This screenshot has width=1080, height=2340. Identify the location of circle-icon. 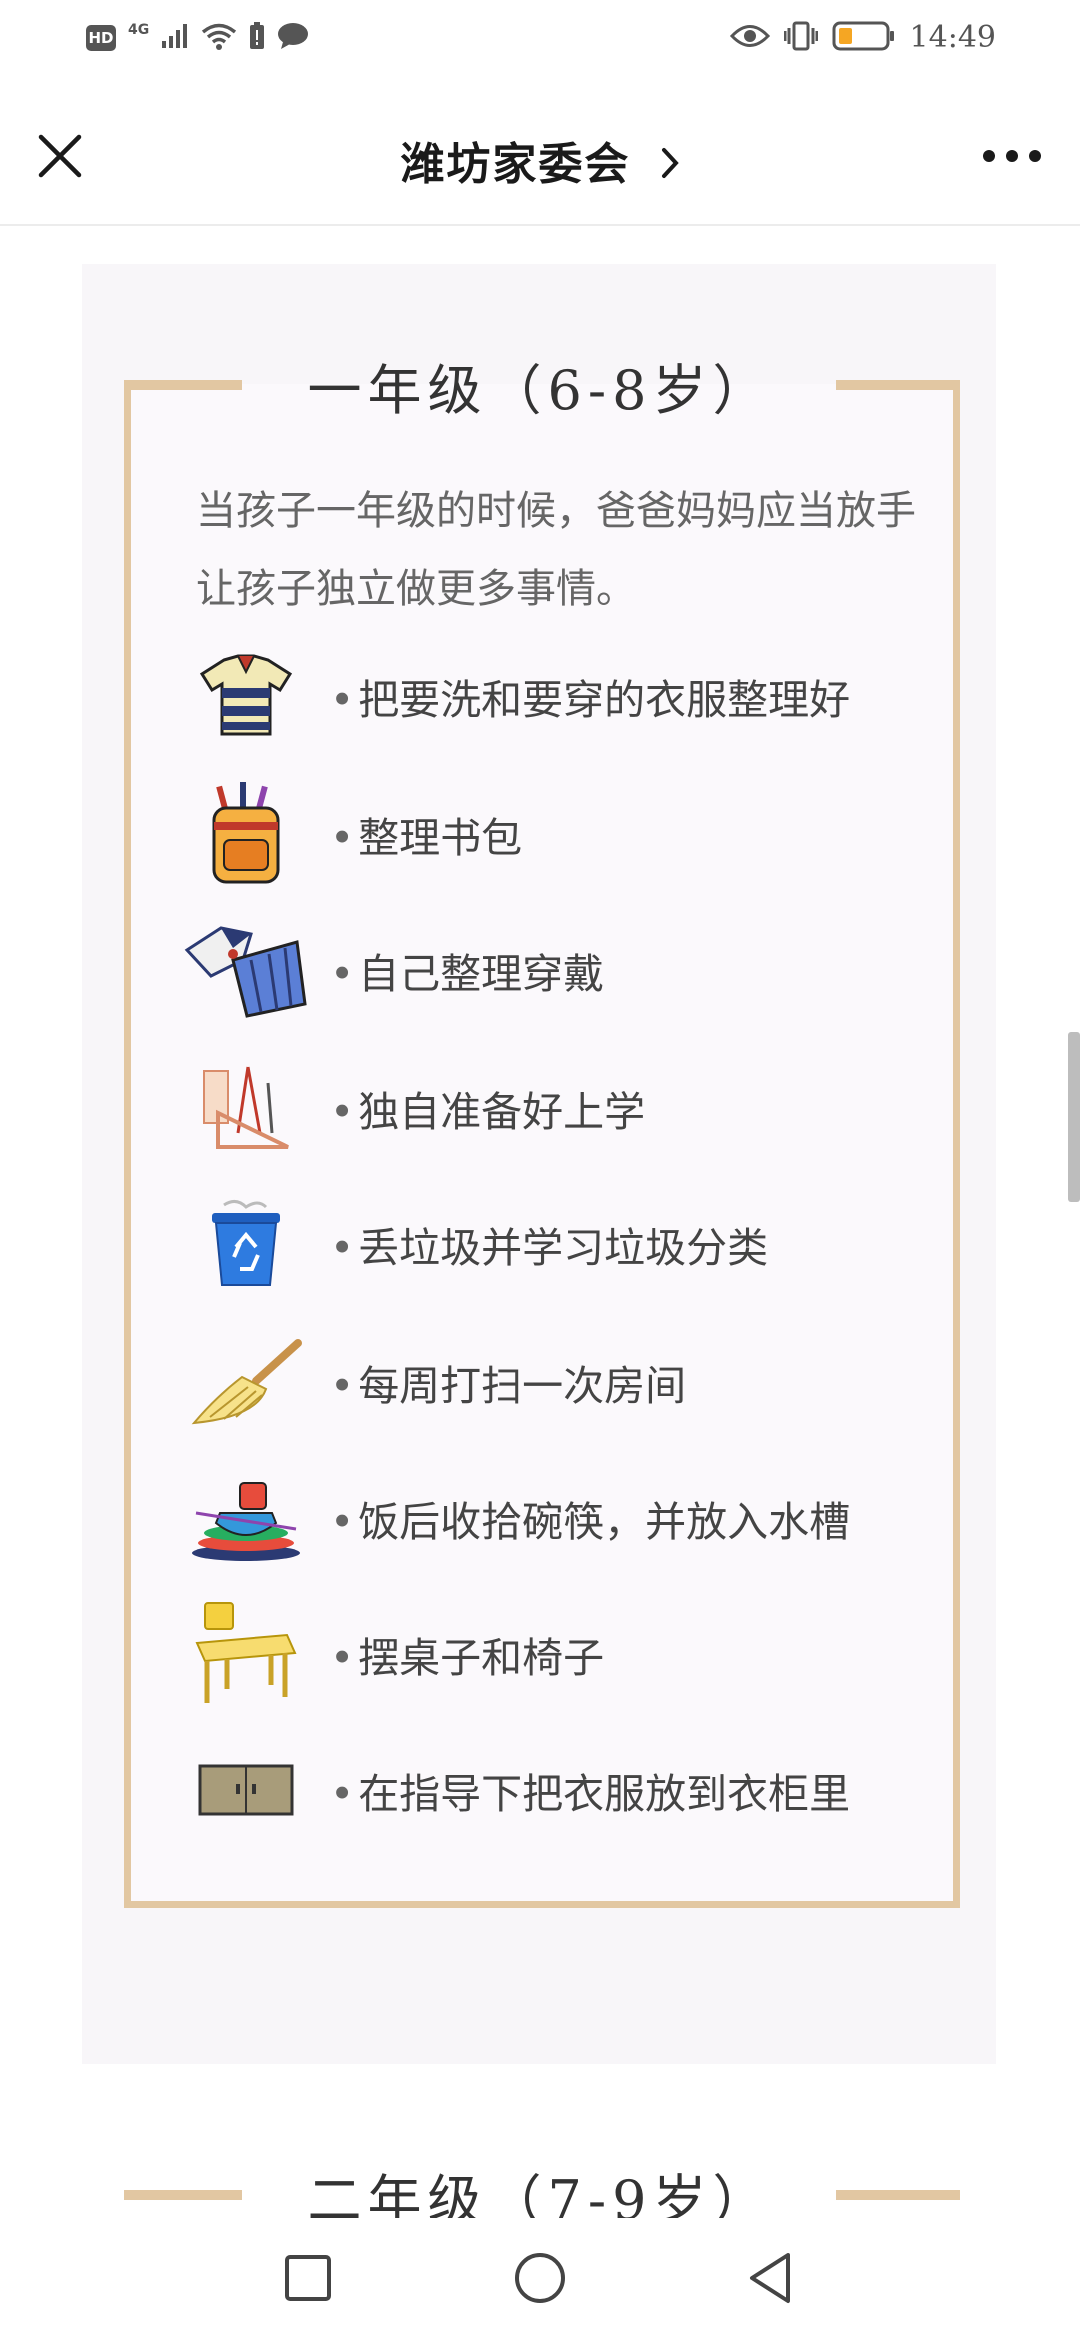
(540, 2278).